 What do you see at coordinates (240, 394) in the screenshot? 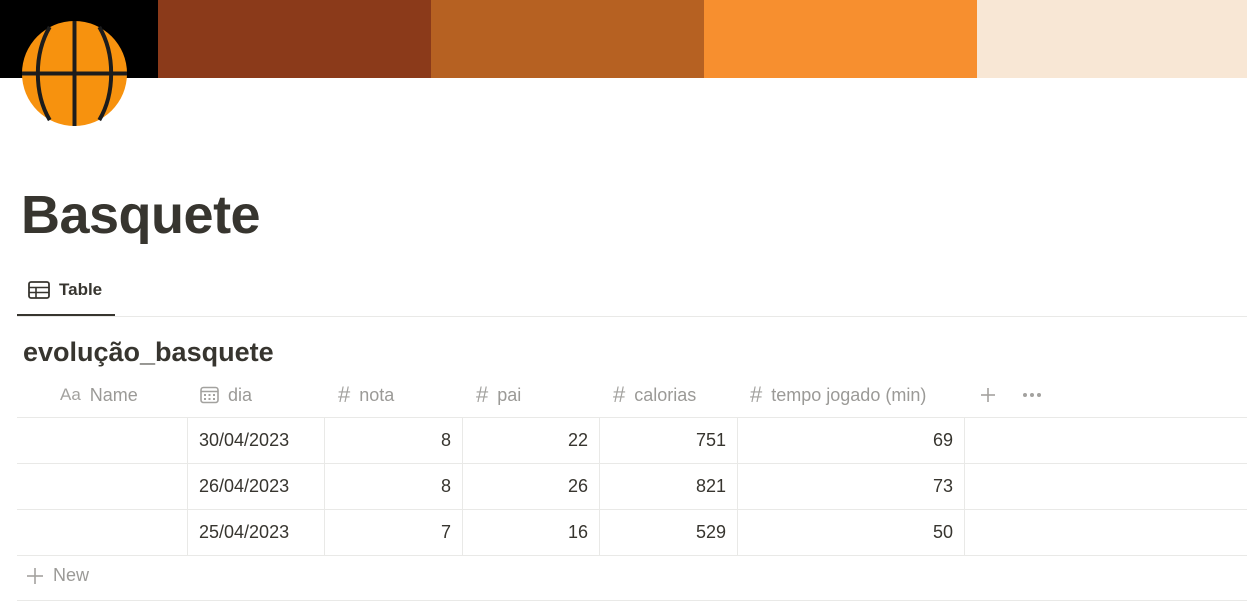
I see `column-label: dia` at bounding box center [240, 394].